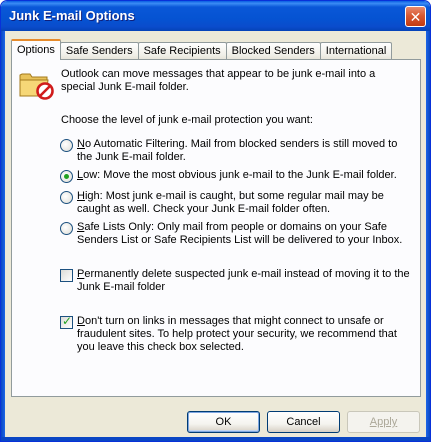 This screenshot has width=431, height=442. I want to click on tab-safe-senders: Safe Senders, so click(99, 51).